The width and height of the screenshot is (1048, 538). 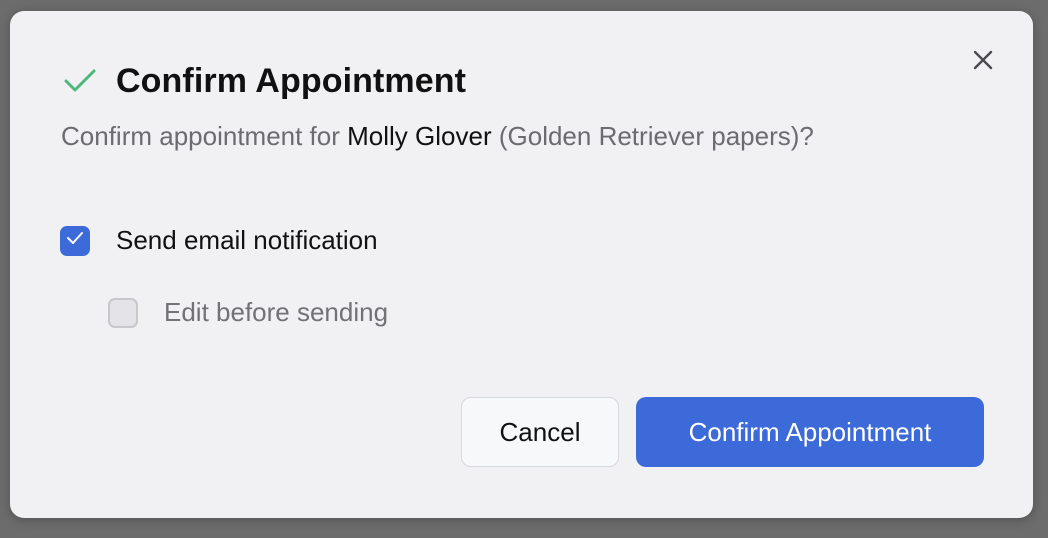 What do you see at coordinates (247, 240) in the screenshot?
I see `send-email-label: Send email notification` at bounding box center [247, 240].